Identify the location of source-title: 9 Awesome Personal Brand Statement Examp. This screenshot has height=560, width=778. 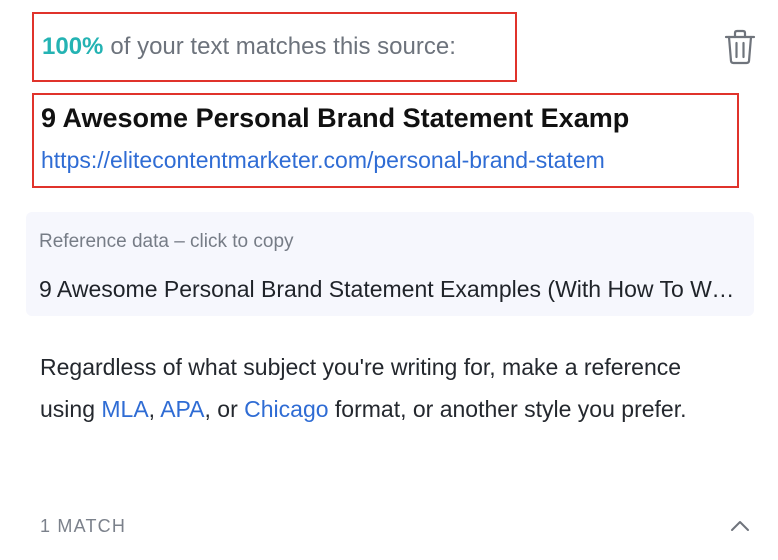
(335, 118).